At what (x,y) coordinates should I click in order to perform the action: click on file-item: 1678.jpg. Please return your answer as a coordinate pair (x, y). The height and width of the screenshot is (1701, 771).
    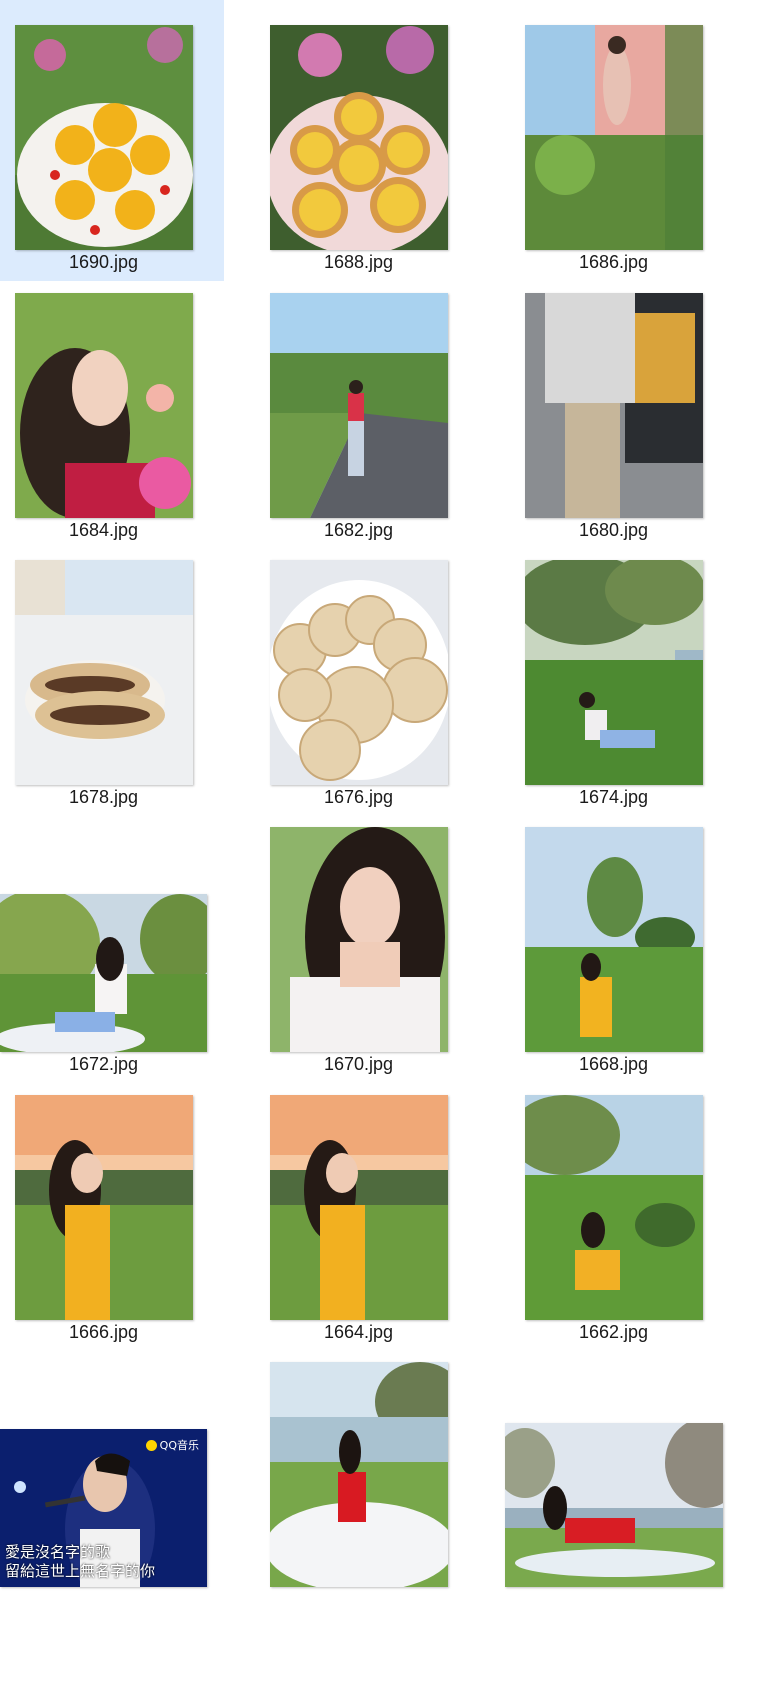
    Looking at the image, I should click on (112, 675).